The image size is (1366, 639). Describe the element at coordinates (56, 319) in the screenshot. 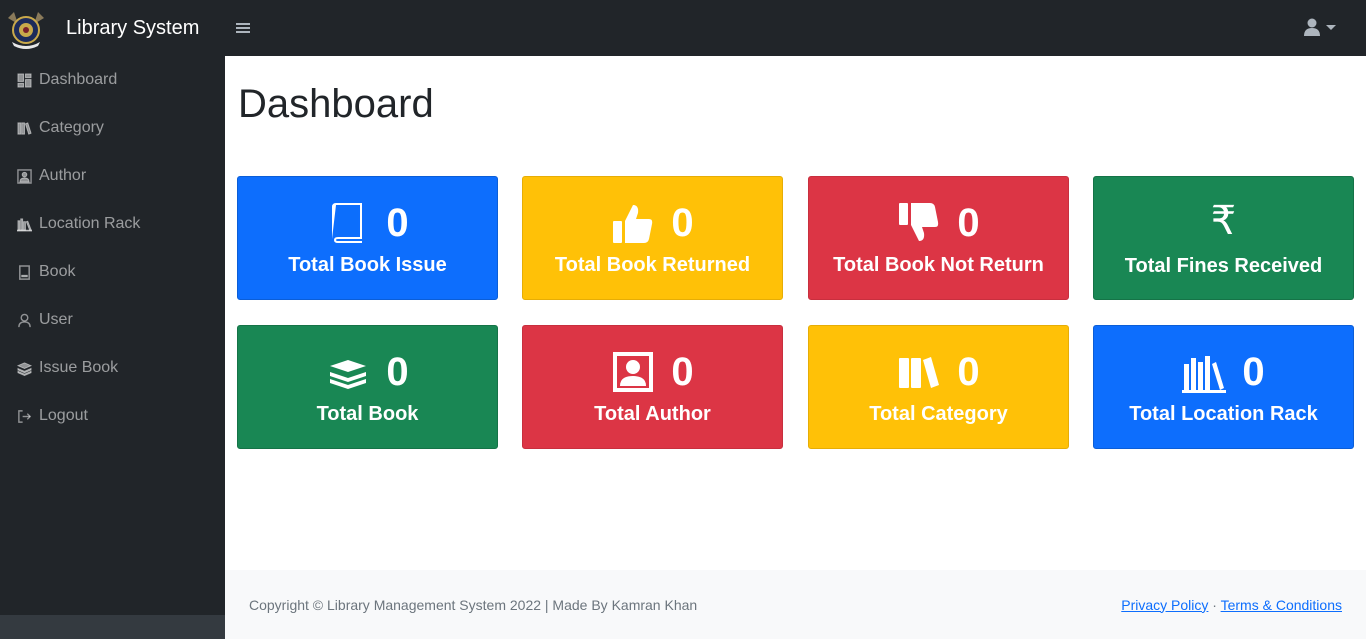

I see `sidebar-item-label: User` at that location.